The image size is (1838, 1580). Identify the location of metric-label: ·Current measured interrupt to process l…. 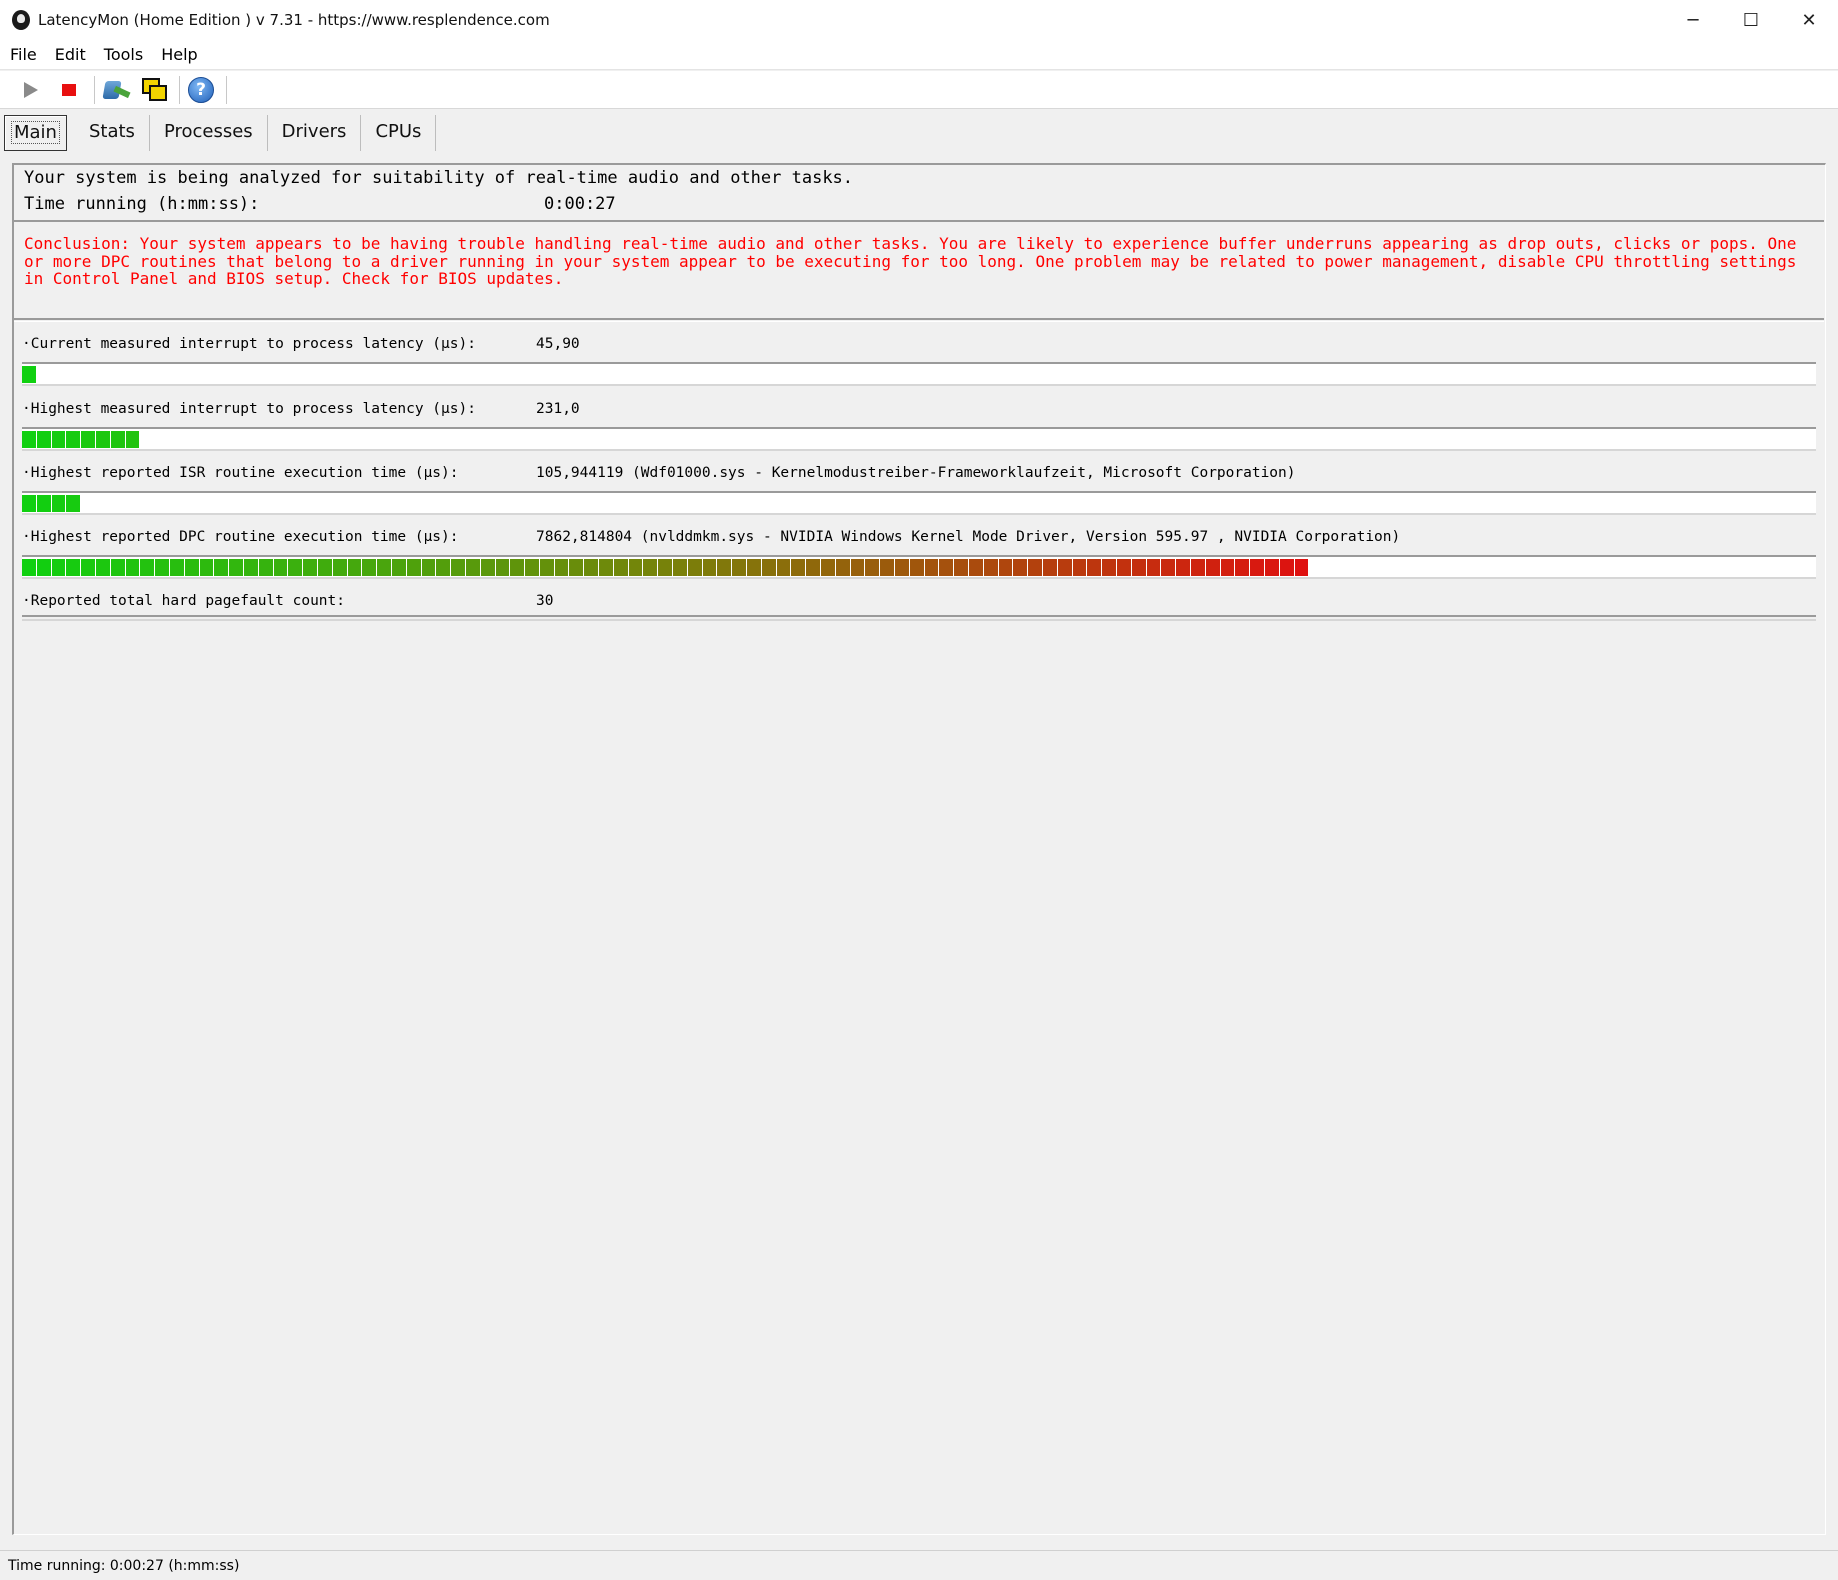
(249, 344).